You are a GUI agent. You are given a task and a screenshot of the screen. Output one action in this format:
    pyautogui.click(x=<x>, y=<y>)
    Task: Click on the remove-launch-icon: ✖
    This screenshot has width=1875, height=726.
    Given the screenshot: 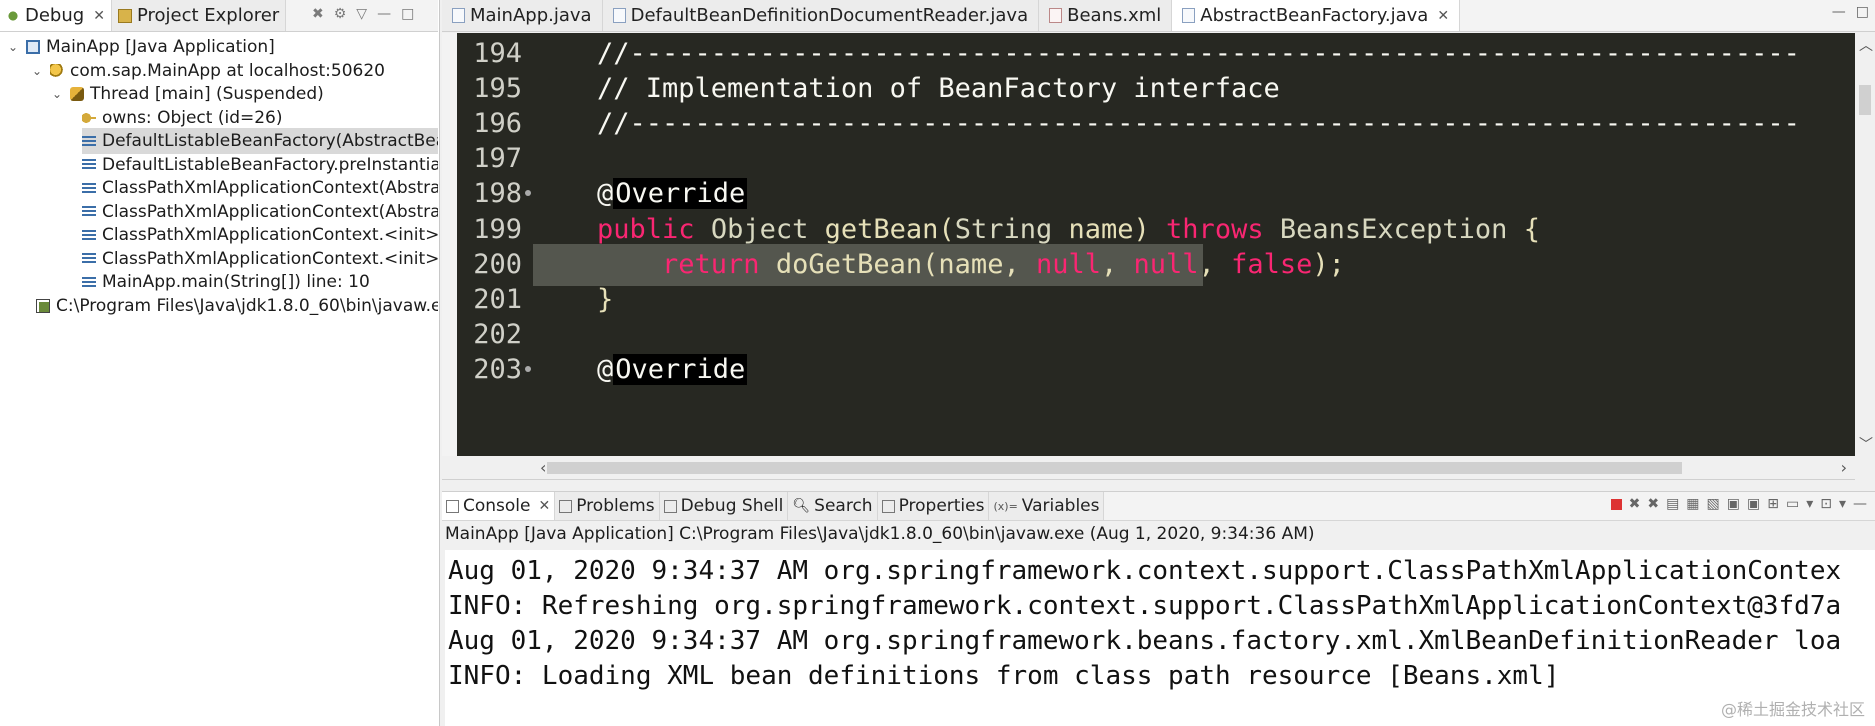 What is the action you would take?
    pyautogui.click(x=1635, y=504)
    